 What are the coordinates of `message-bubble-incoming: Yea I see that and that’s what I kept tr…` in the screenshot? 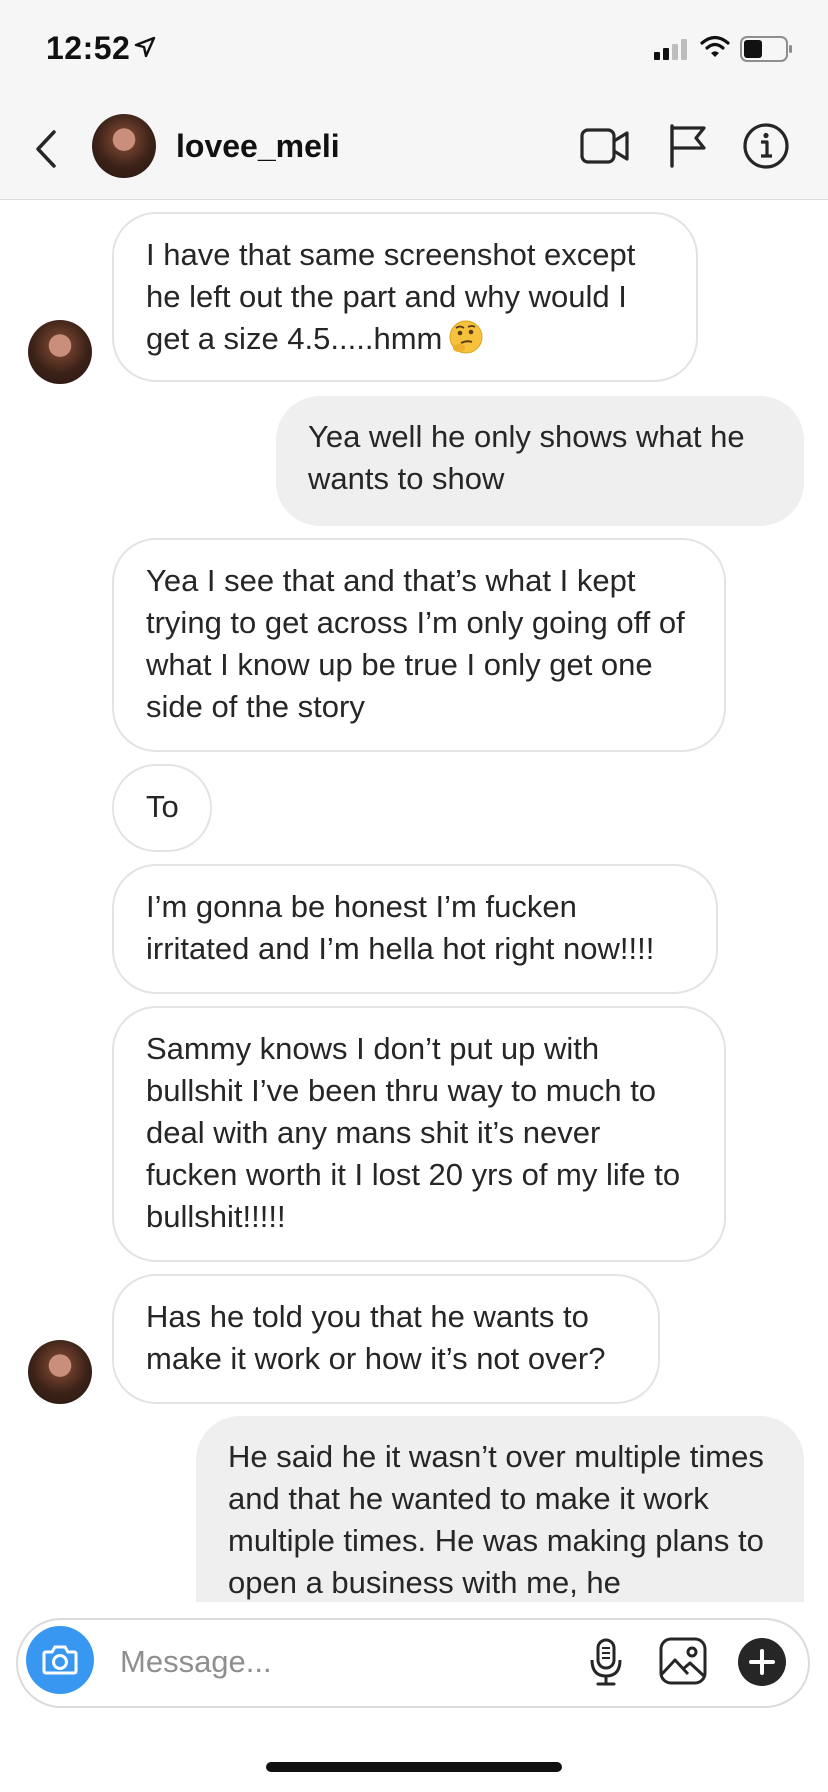 It's located at (419, 645).